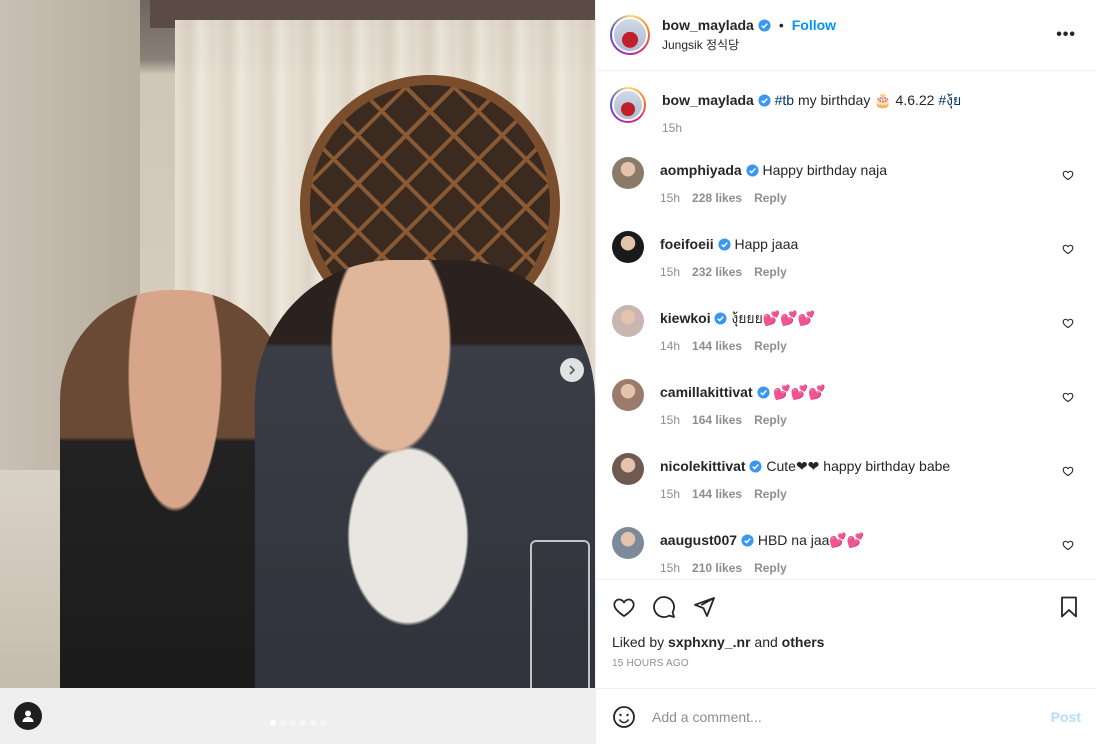  Describe the element at coordinates (803, 642) in the screenshot. I see `liked-by-others: others` at that location.